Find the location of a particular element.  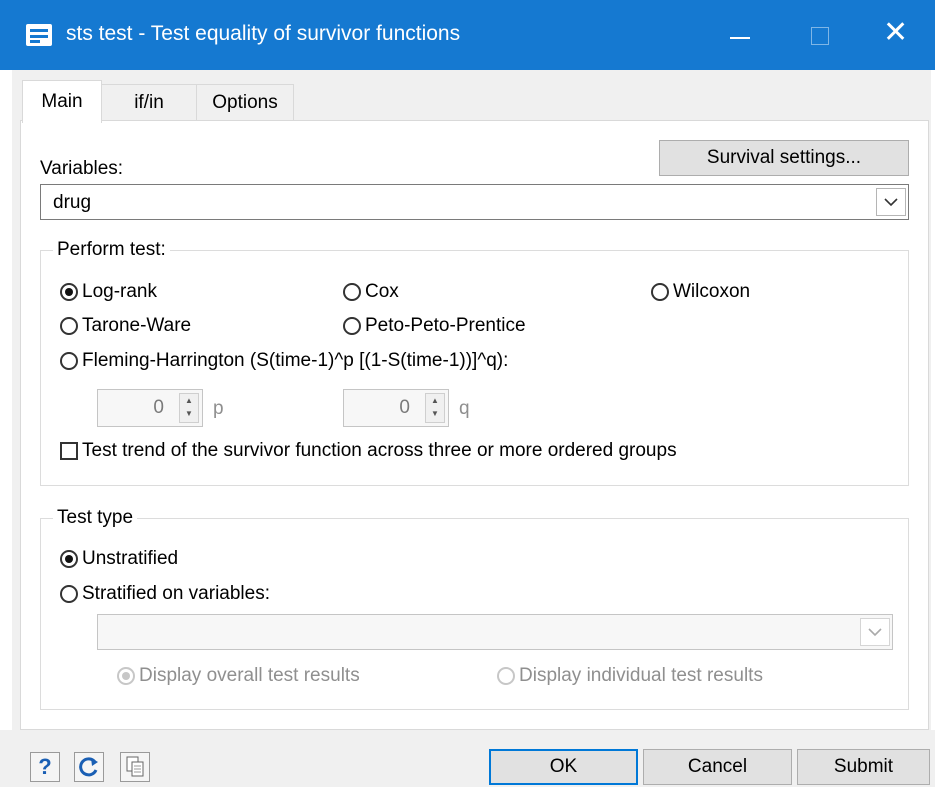

reset-button is located at coordinates (89, 767).